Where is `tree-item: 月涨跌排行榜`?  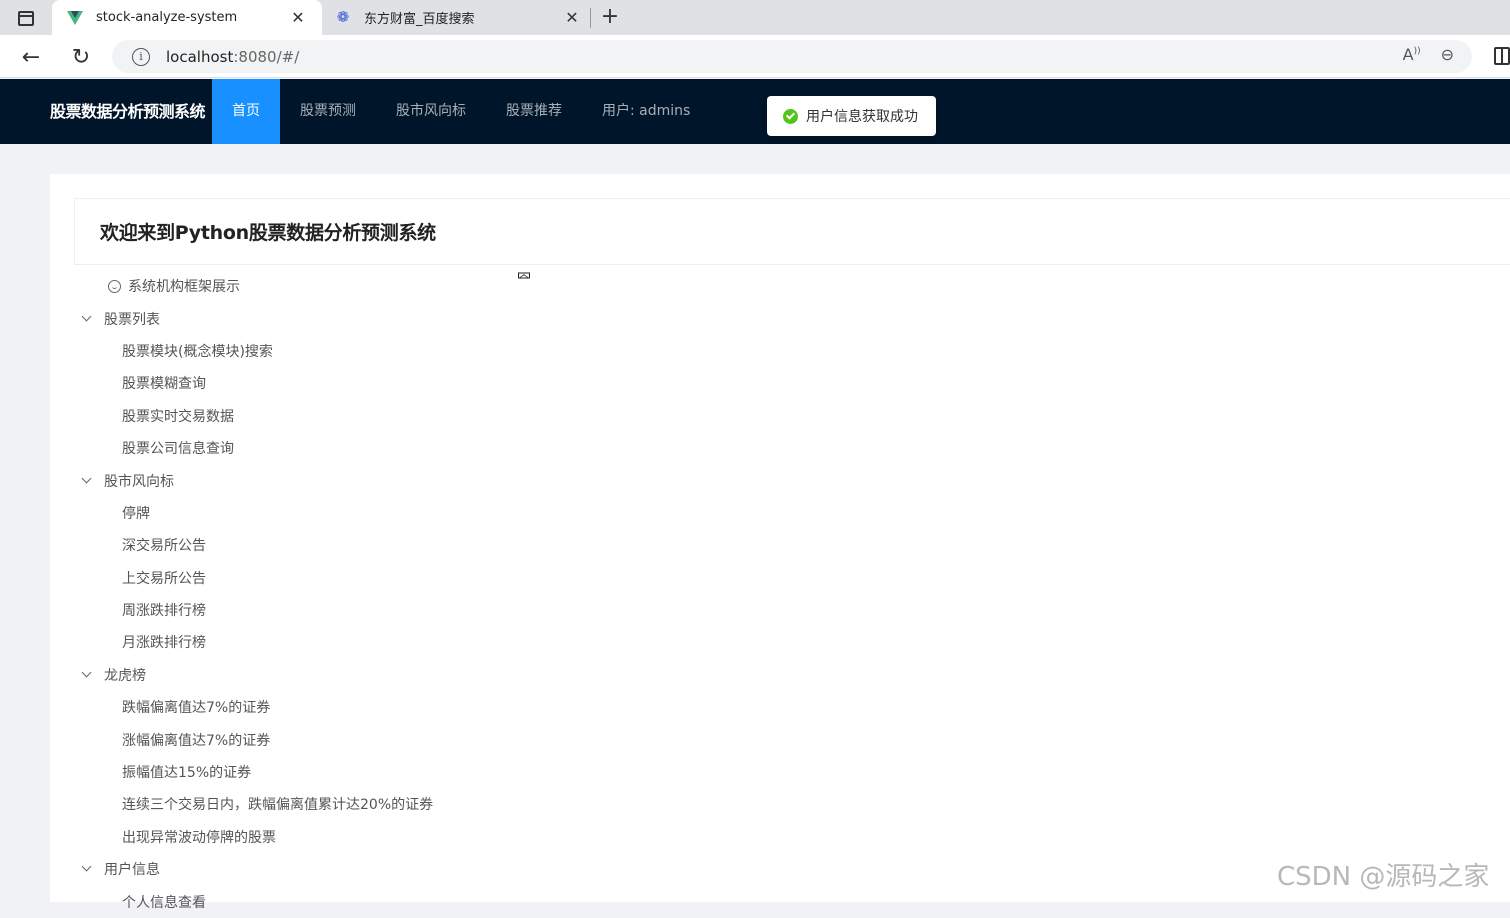 tree-item: 月涨跌排行榜 is located at coordinates (380, 642).